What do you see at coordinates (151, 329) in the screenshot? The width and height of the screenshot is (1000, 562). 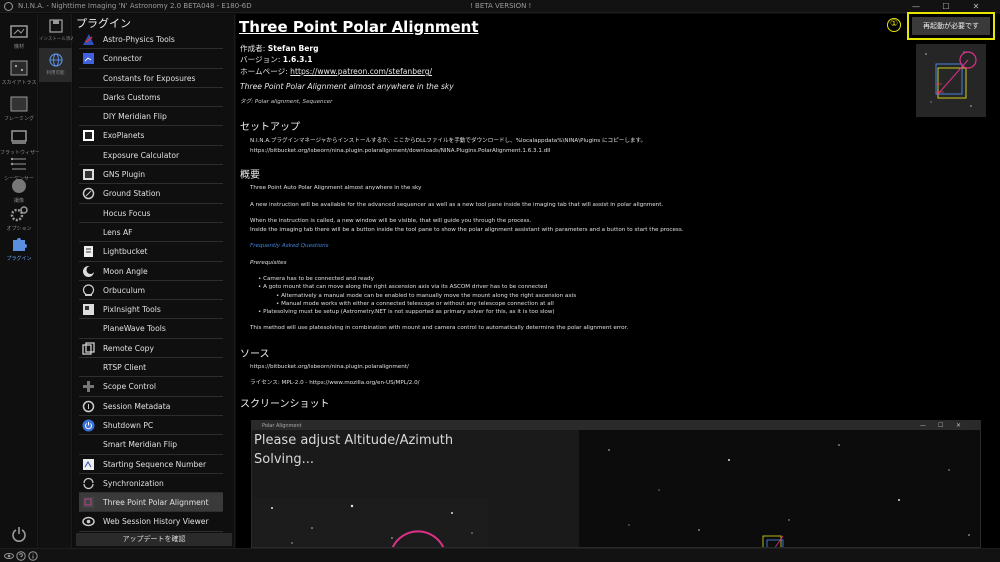 I see `plugin-item: PlaneWave Tools` at bounding box center [151, 329].